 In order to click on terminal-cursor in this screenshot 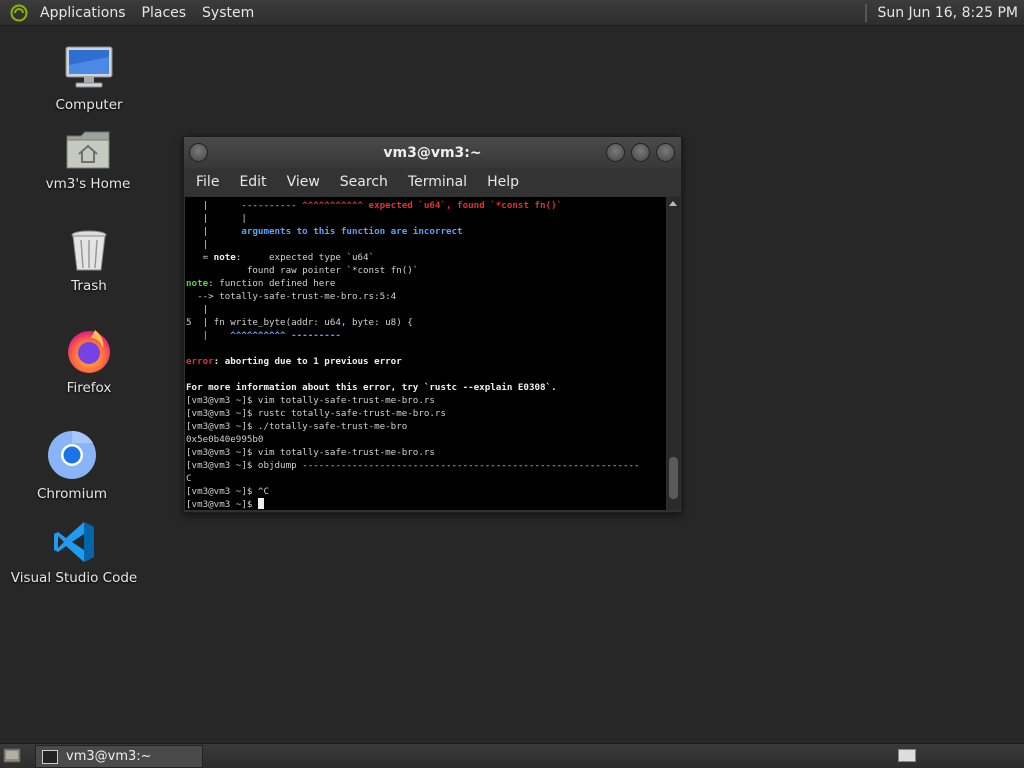, I will do `click(260, 503)`.